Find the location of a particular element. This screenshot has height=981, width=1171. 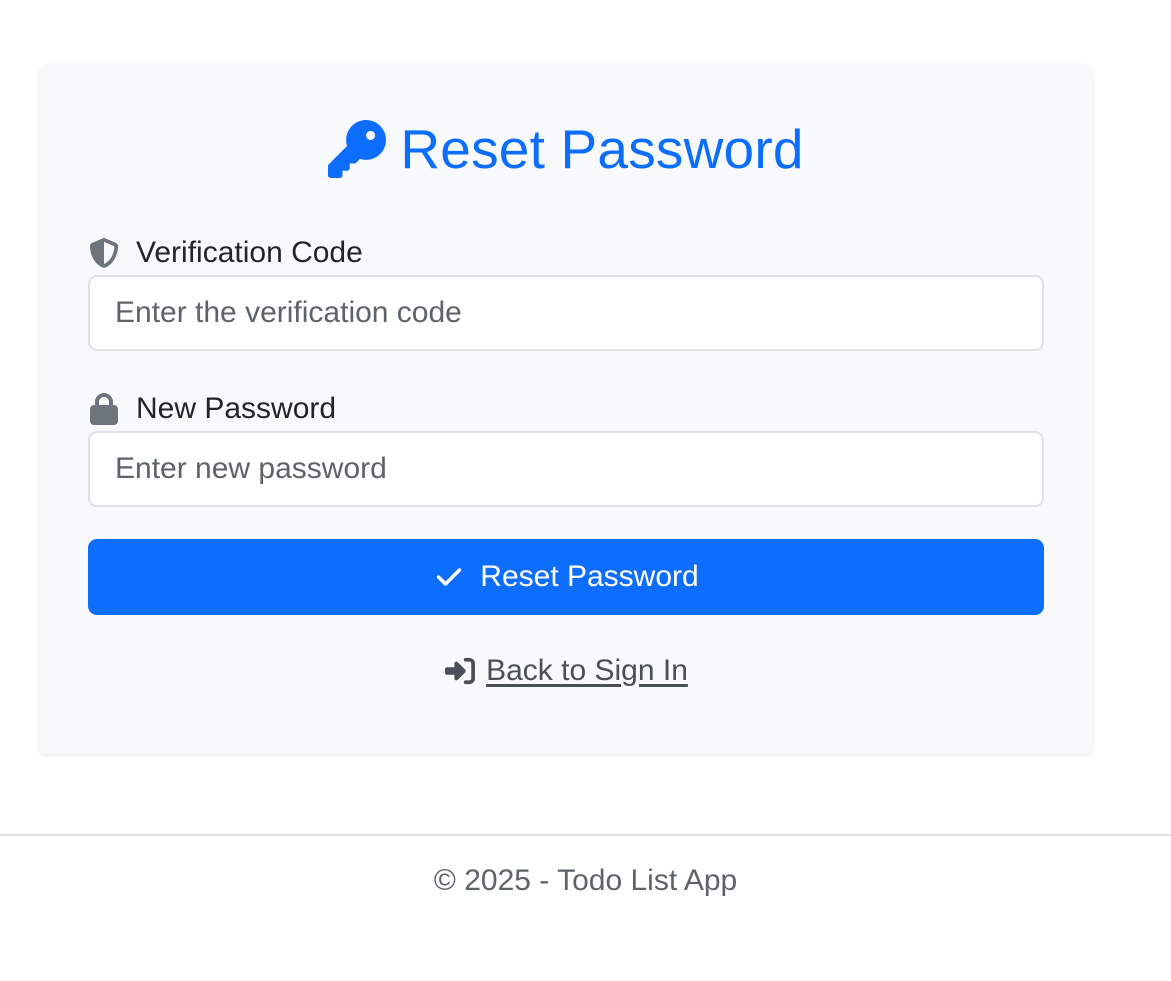

page-footer: © 2025 - Todo List App is located at coordinates (585, 907).